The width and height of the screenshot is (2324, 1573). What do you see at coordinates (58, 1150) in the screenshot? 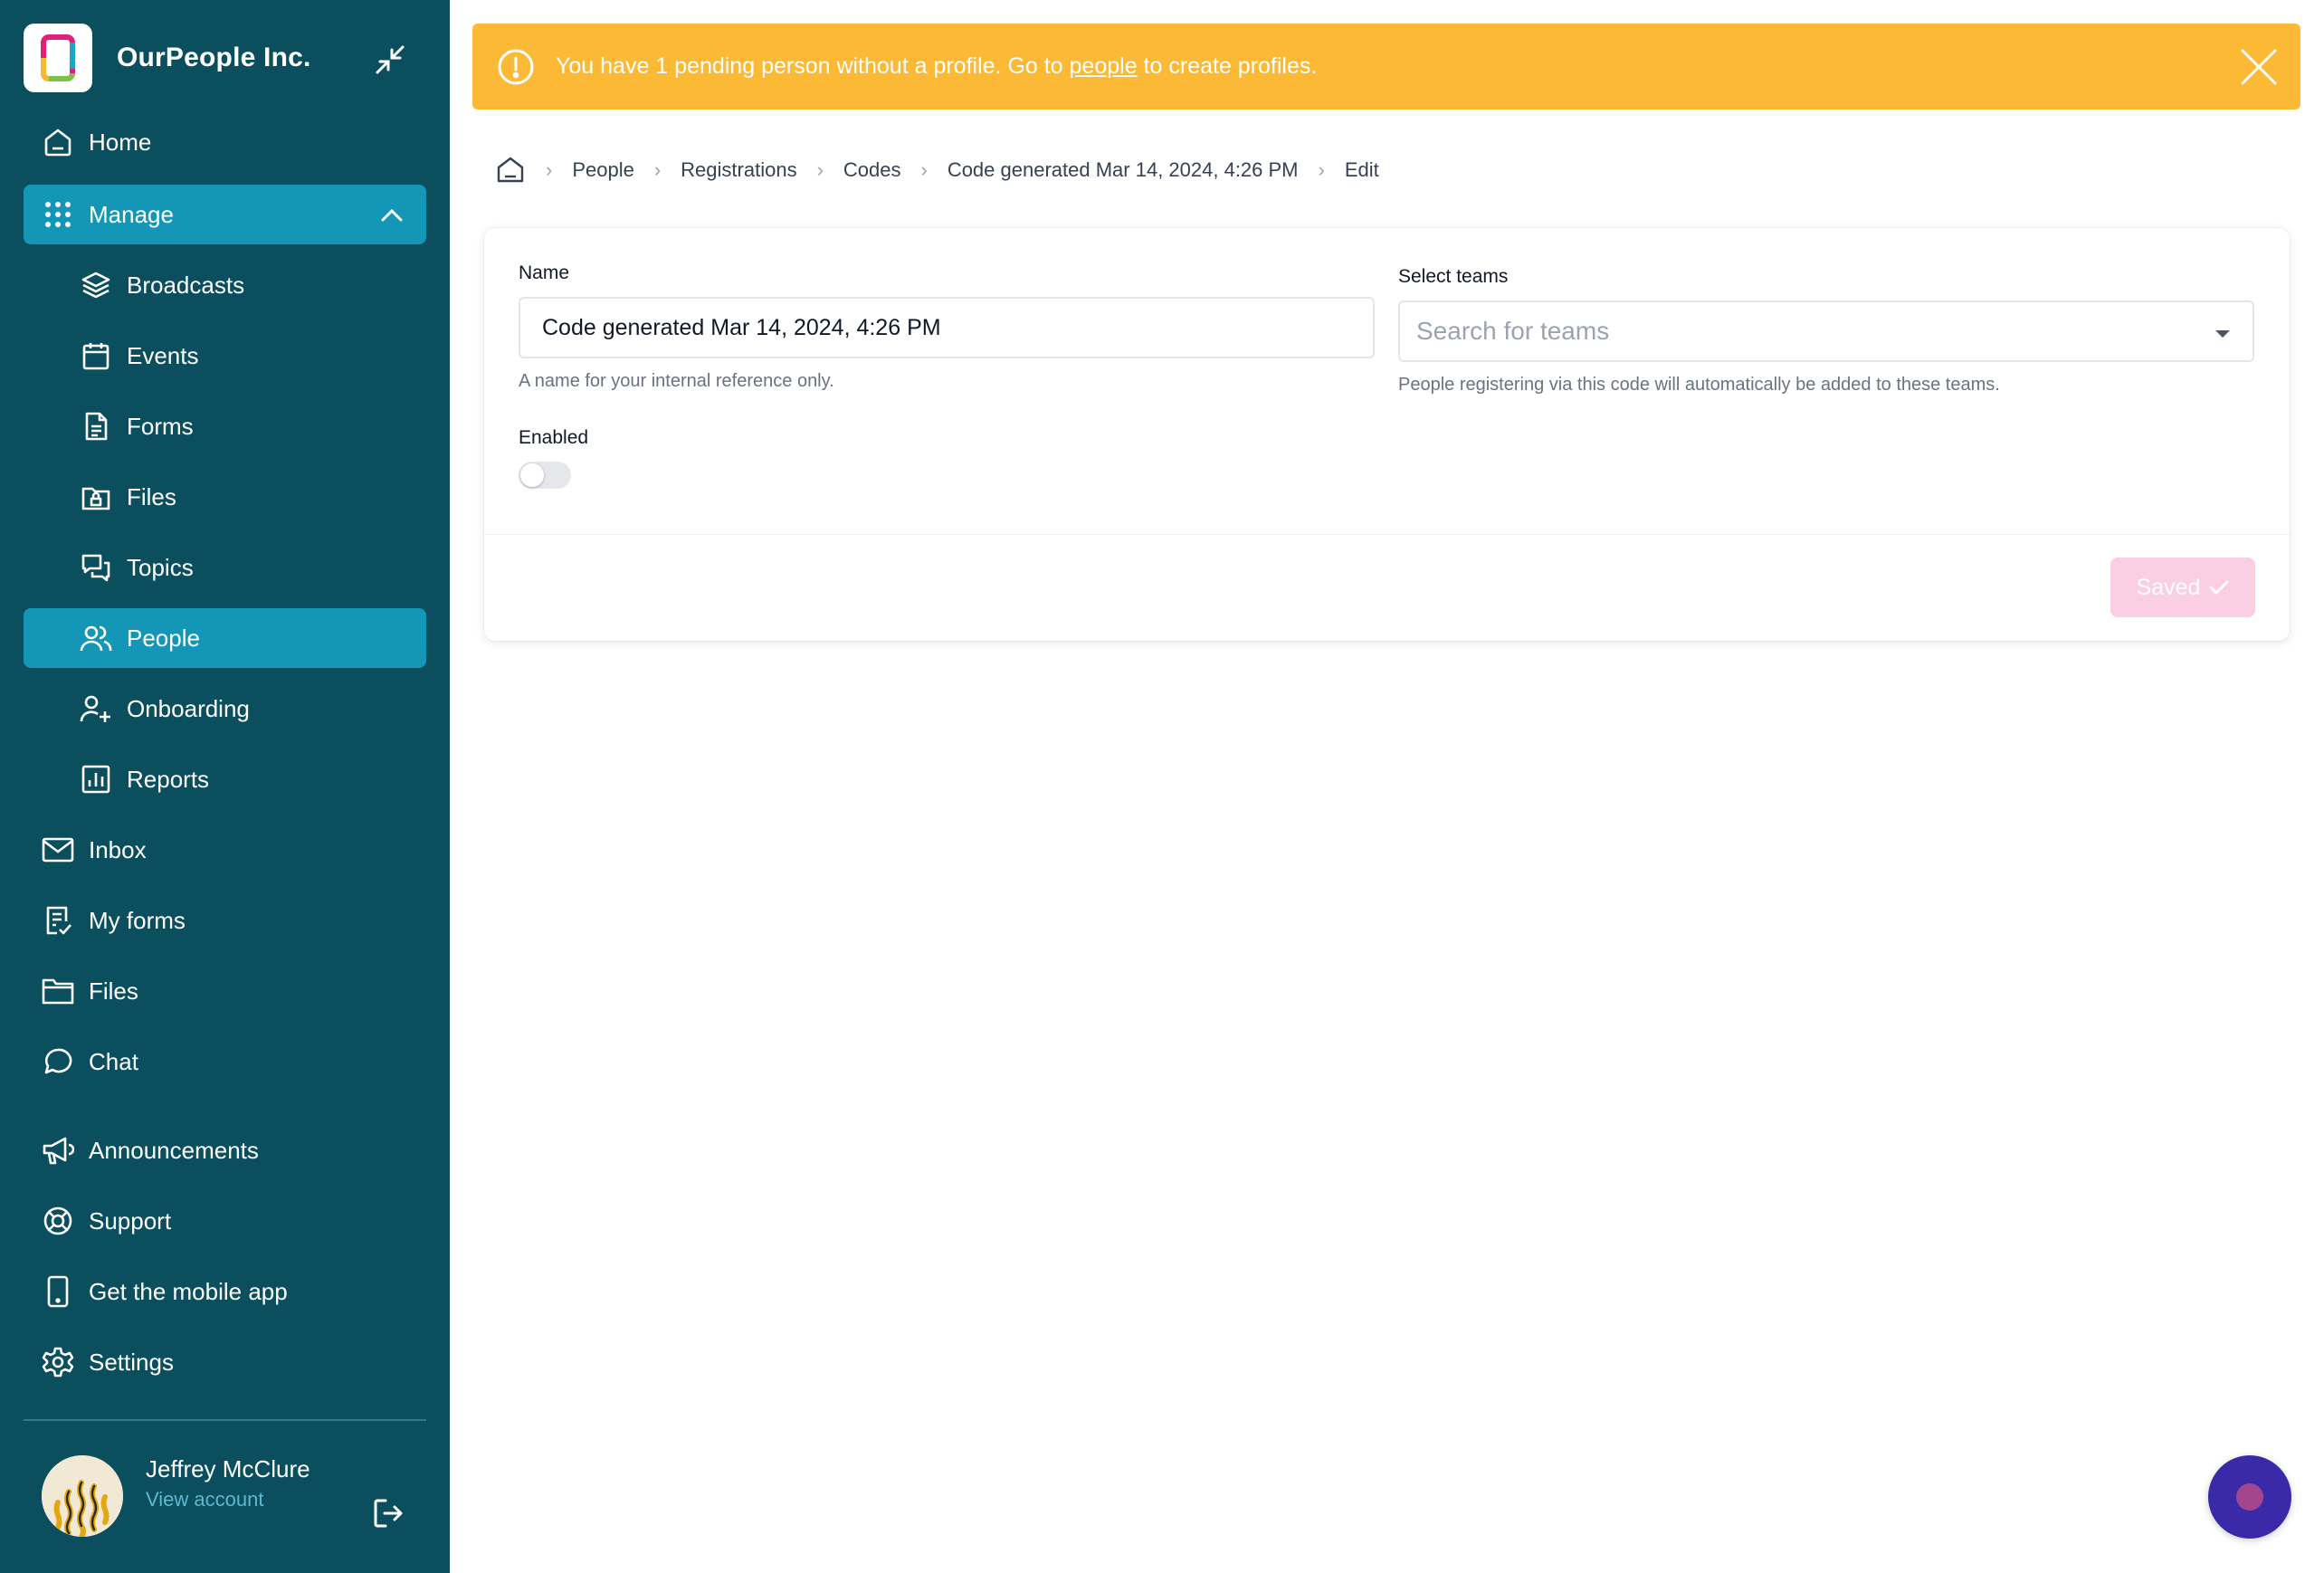
I see `megaphone-icon` at bounding box center [58, 1150].